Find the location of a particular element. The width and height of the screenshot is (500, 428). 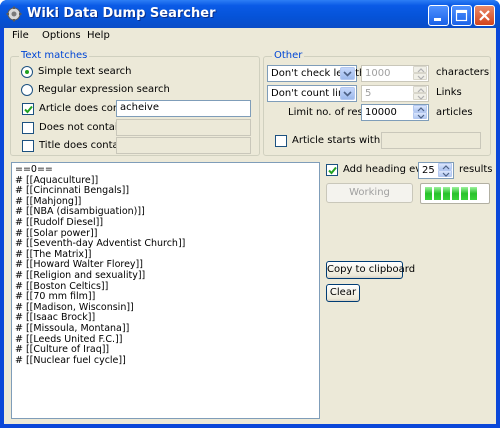

simple-search-radio is located at coordinates (27, 72).